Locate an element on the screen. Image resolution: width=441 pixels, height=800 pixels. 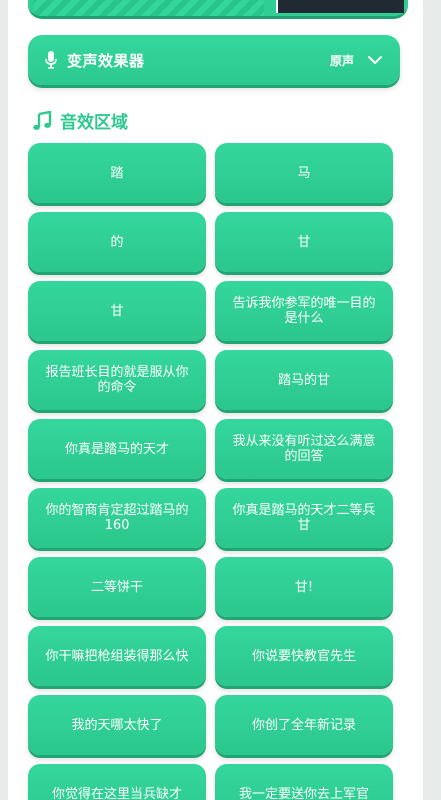
sound-button: 你干嘛把枪组装得那么快 is located at coordinates (117, 656).